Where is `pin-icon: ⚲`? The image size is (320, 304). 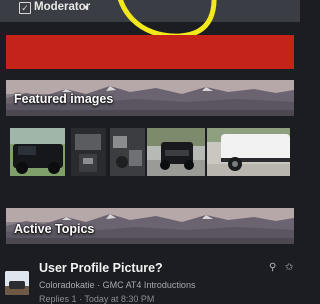
pin-icon: ⚲ is located at coordinates (273, 267).